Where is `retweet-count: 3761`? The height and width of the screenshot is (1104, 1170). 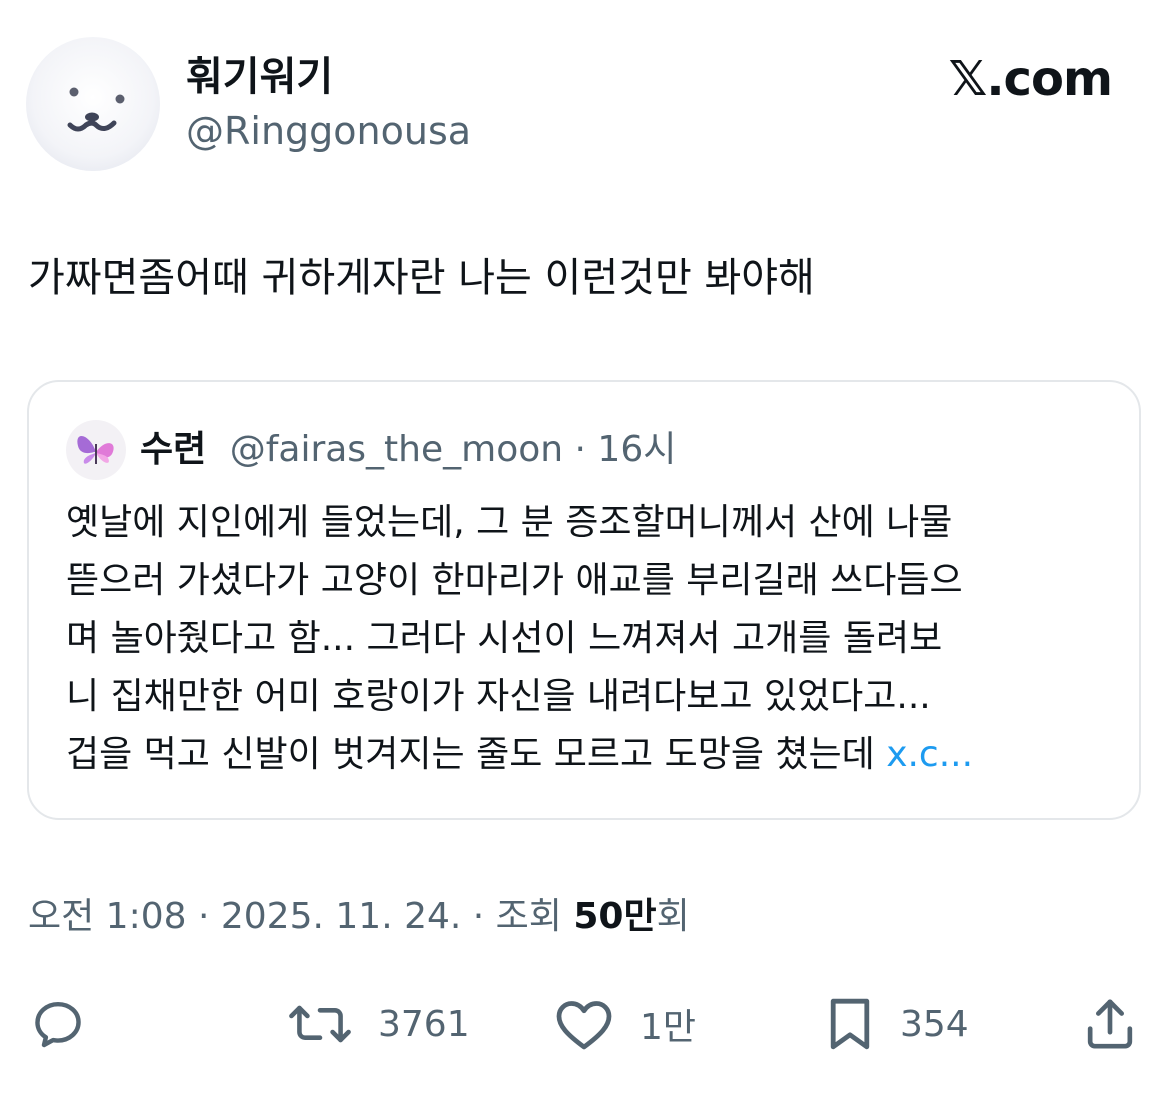 retweet-count: 3761 is located at coordinates (424, 1024).